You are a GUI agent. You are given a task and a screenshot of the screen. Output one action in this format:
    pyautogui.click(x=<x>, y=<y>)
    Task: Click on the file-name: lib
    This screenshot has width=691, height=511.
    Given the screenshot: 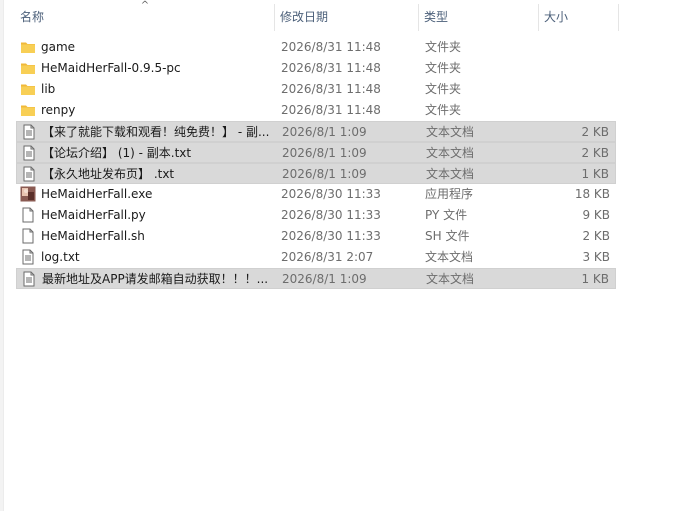 What is the action you would take?
    pyautogui.click(x=48, y=89)
    